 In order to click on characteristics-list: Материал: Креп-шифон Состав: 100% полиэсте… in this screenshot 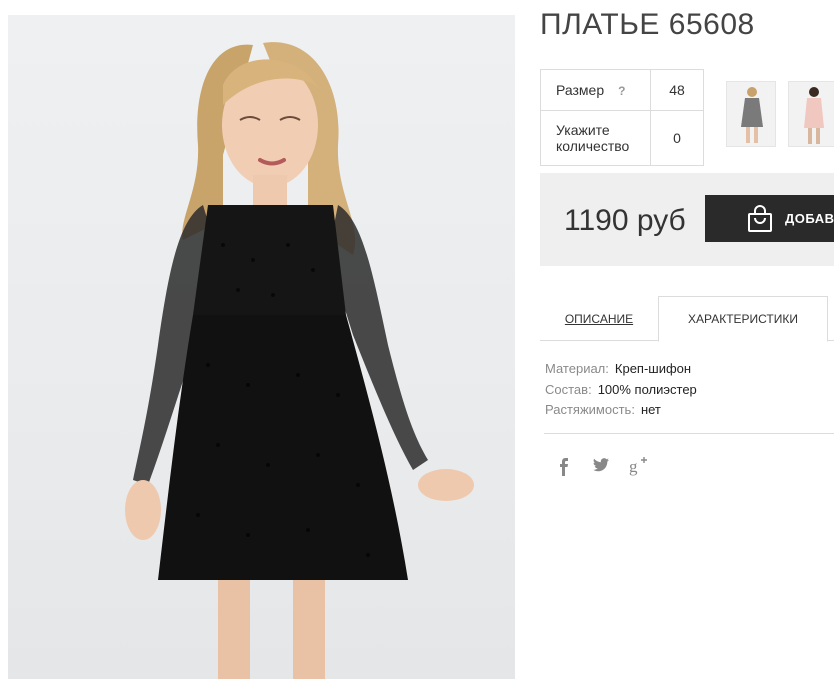, I will do `click(621, 390)`.